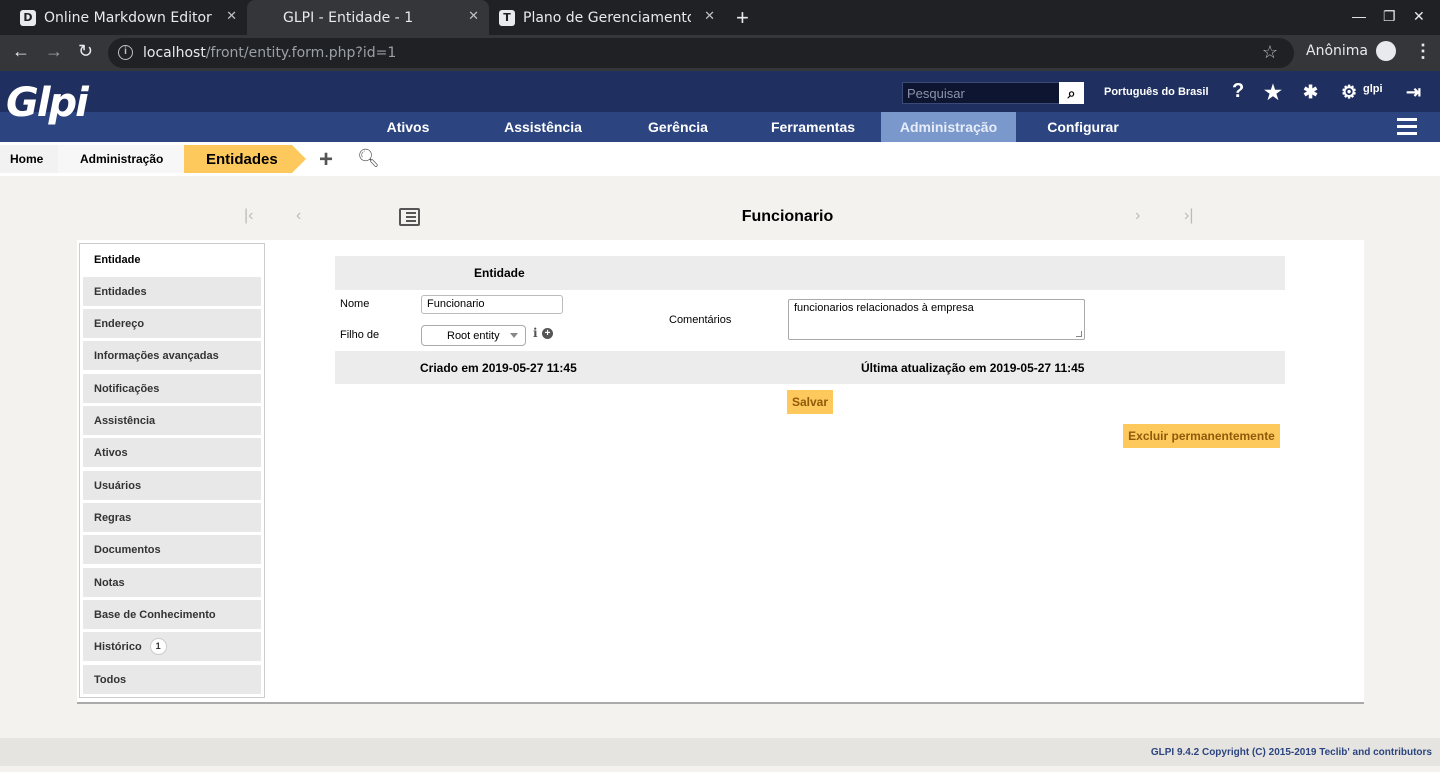 The image size is (1440, 772). Describe the element at coordinates (1349, 92) in the screenshot. I see `preferences-gear-icon: ⚙` at that location.